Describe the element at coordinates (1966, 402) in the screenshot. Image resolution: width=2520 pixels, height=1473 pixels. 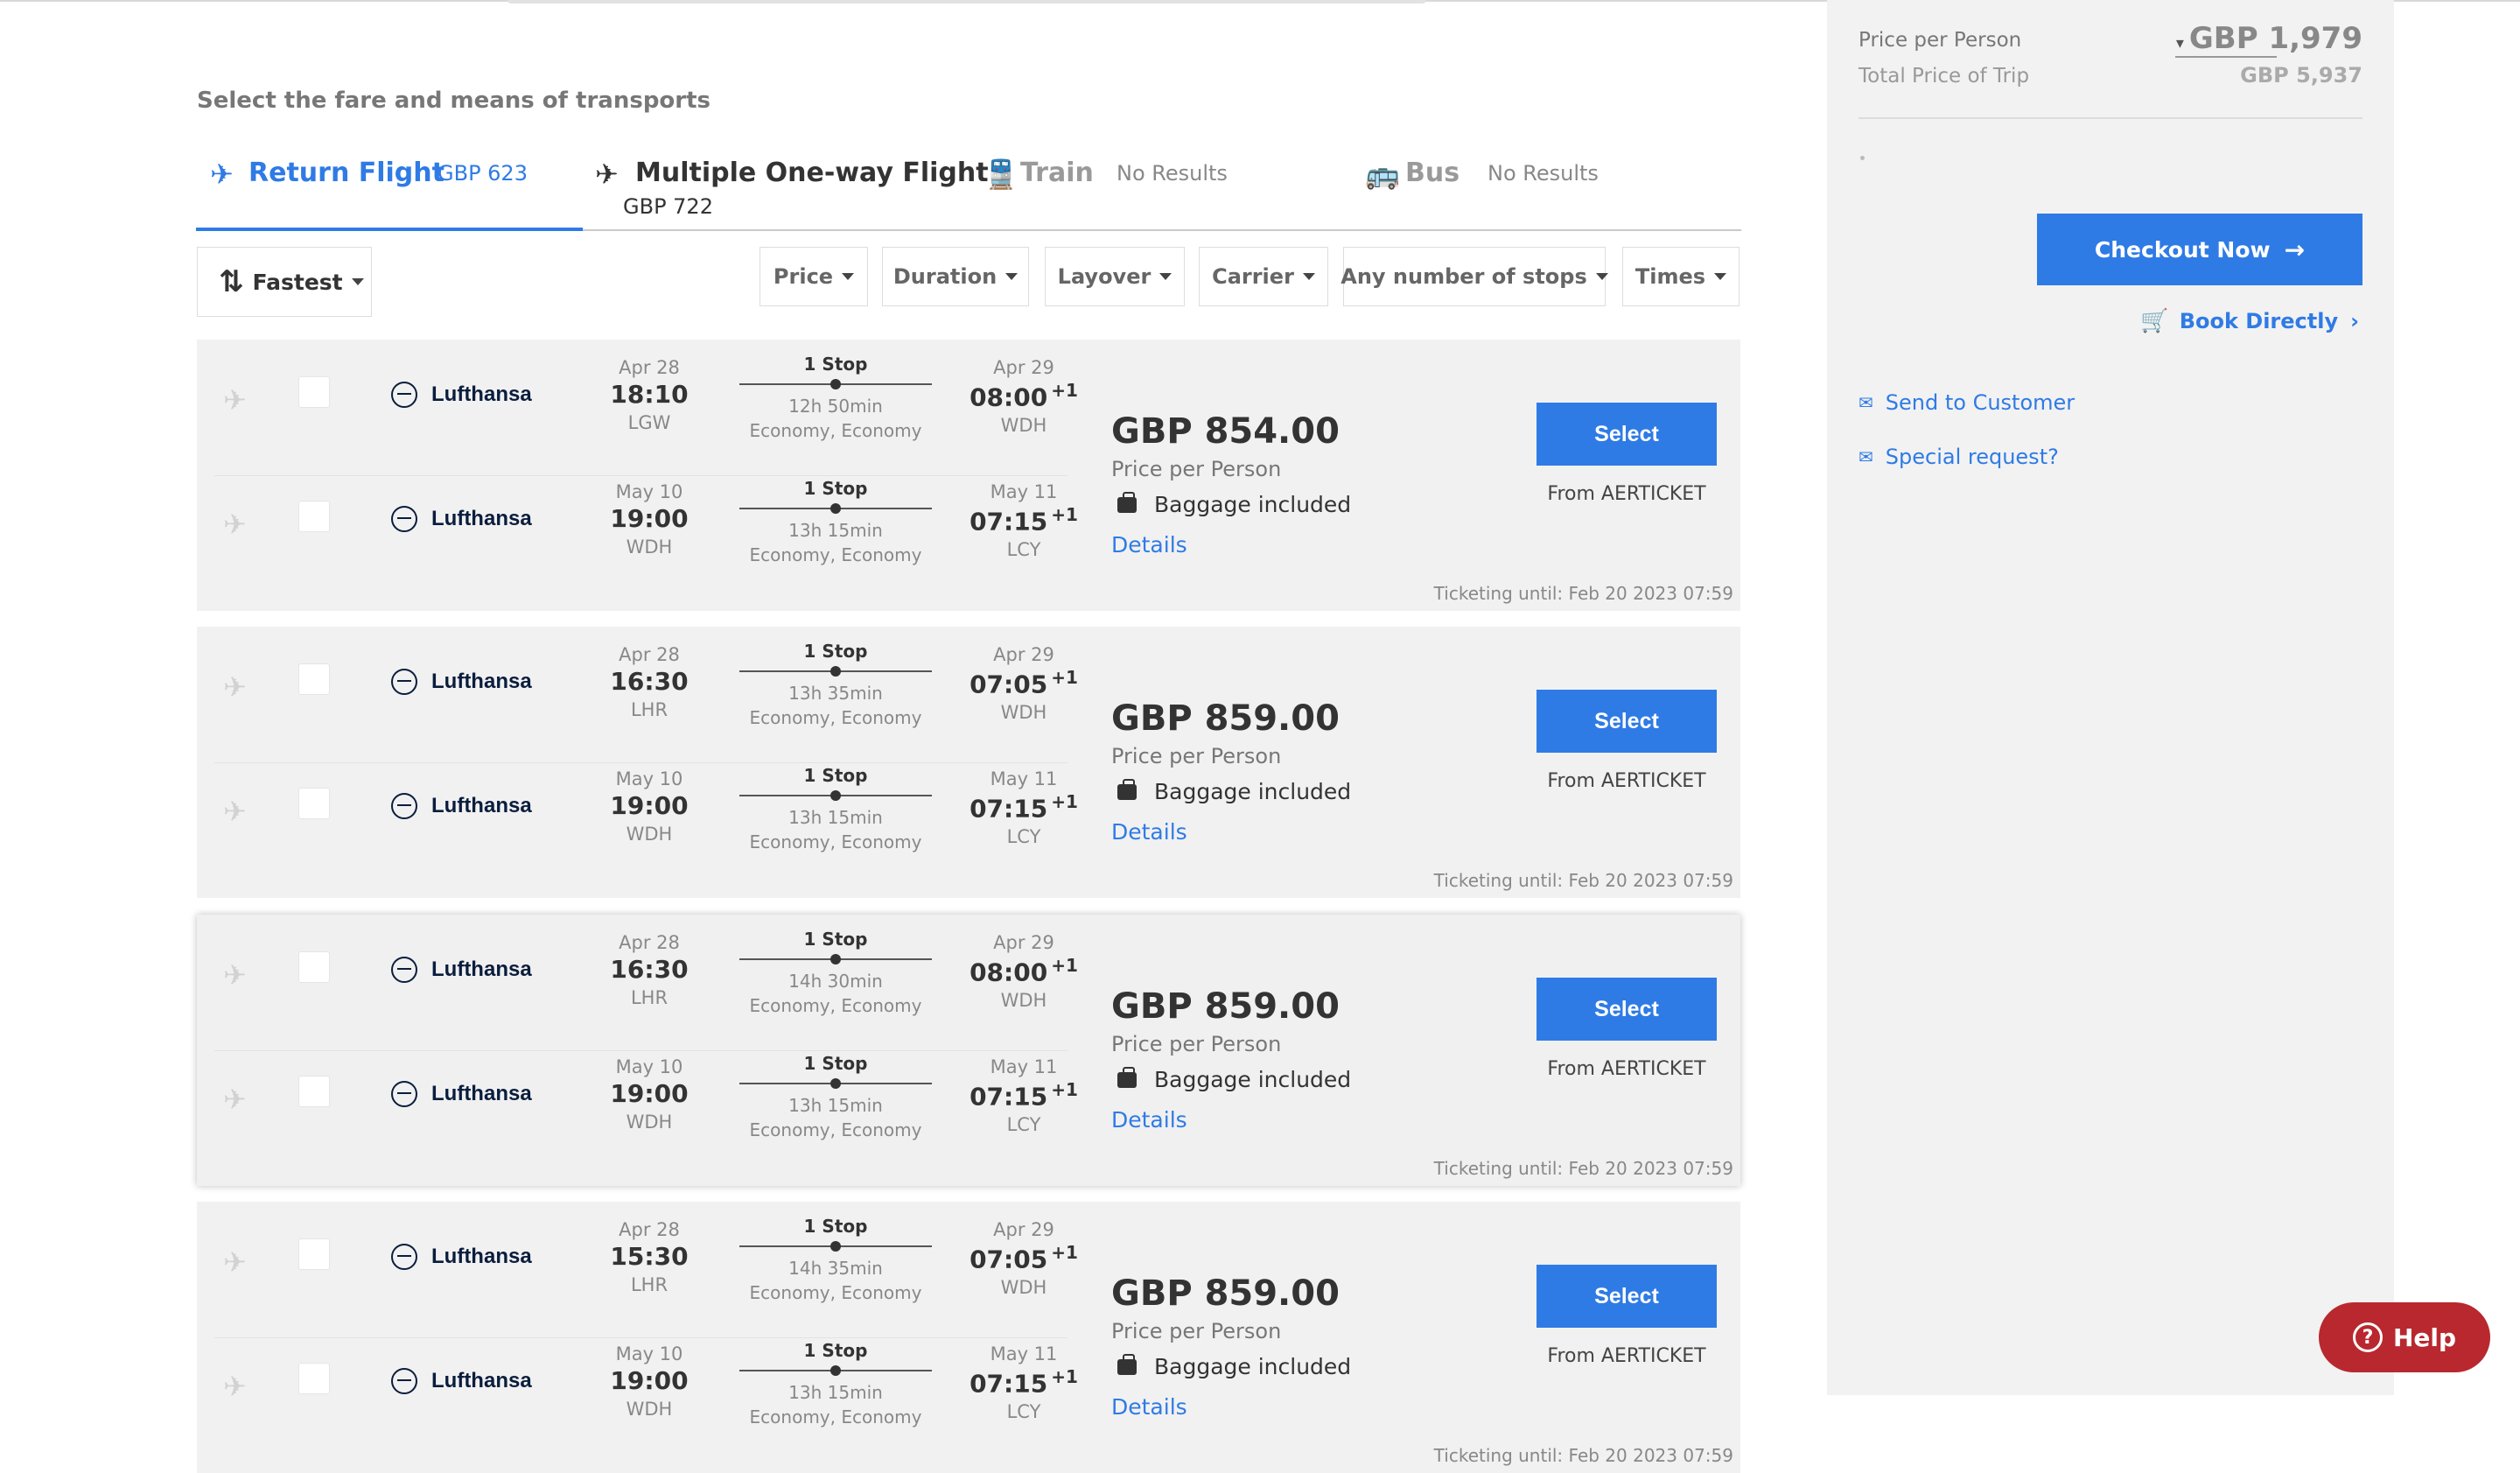
I see `send-to-customer-link: ✉ Send to Customer` at that location.